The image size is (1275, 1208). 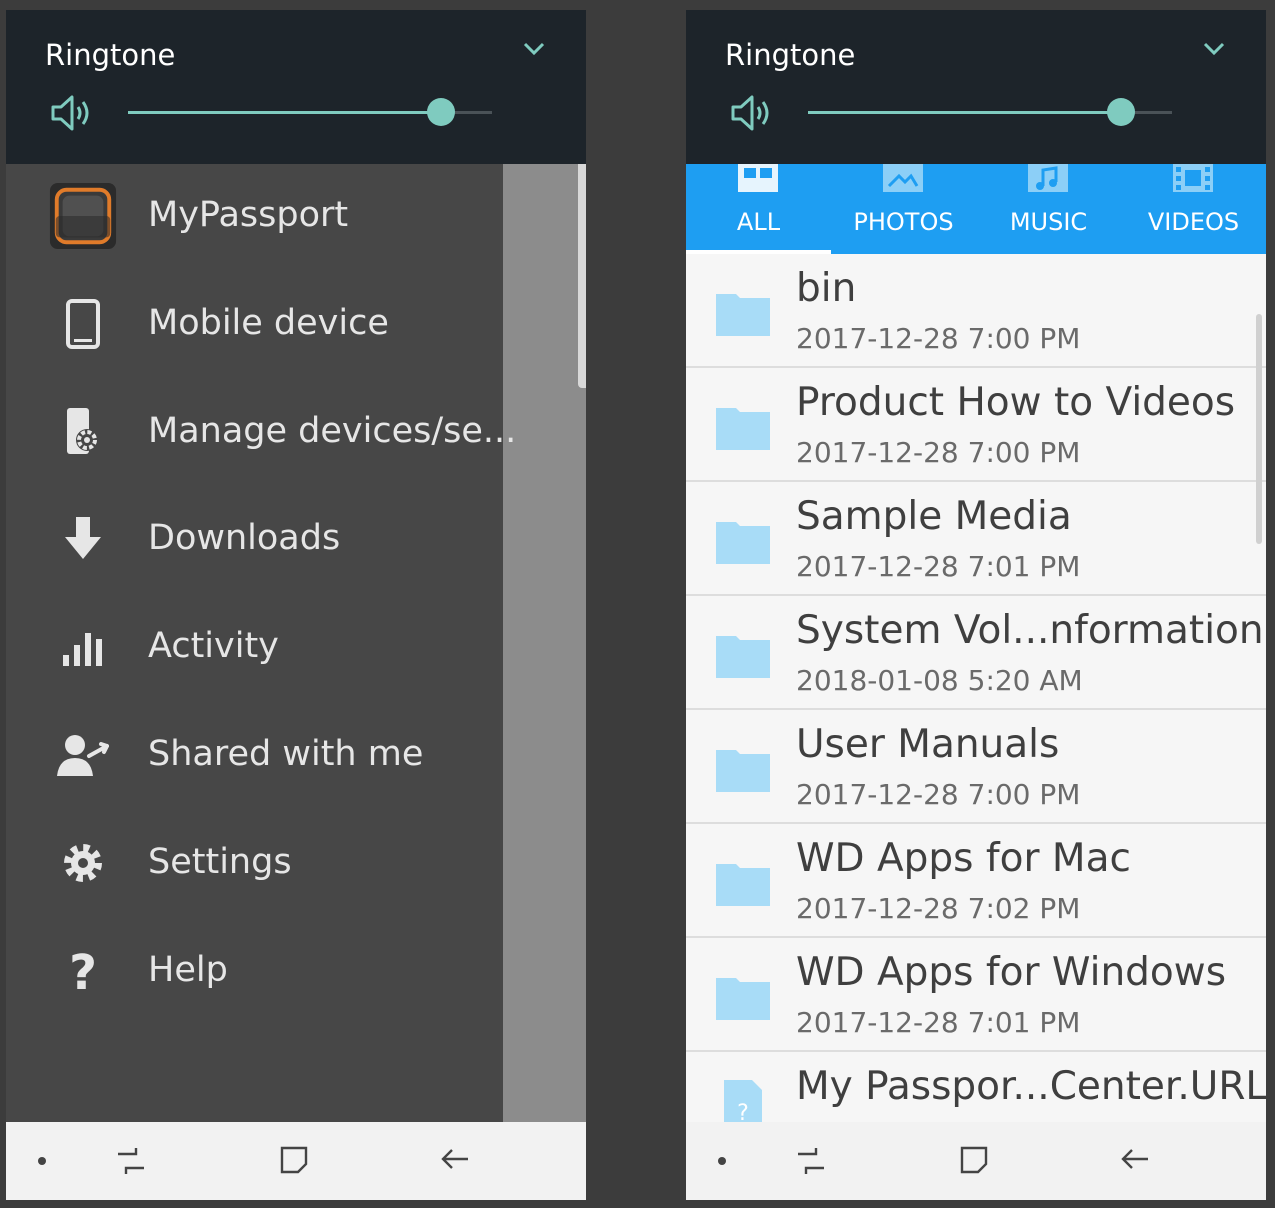 What do you see at coordinates (938, 908) in the screenshot?
I see `file-date: 2017-12-28 7:02 PM` at bounding box center [938, 908].